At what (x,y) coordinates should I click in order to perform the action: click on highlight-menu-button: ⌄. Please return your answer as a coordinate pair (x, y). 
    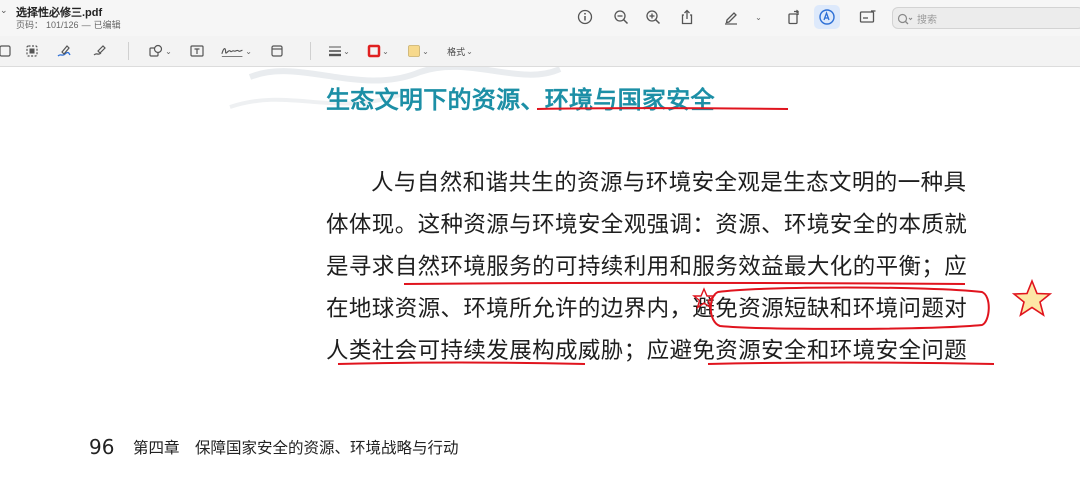
    Looking at the image, I should click on (758, 17).